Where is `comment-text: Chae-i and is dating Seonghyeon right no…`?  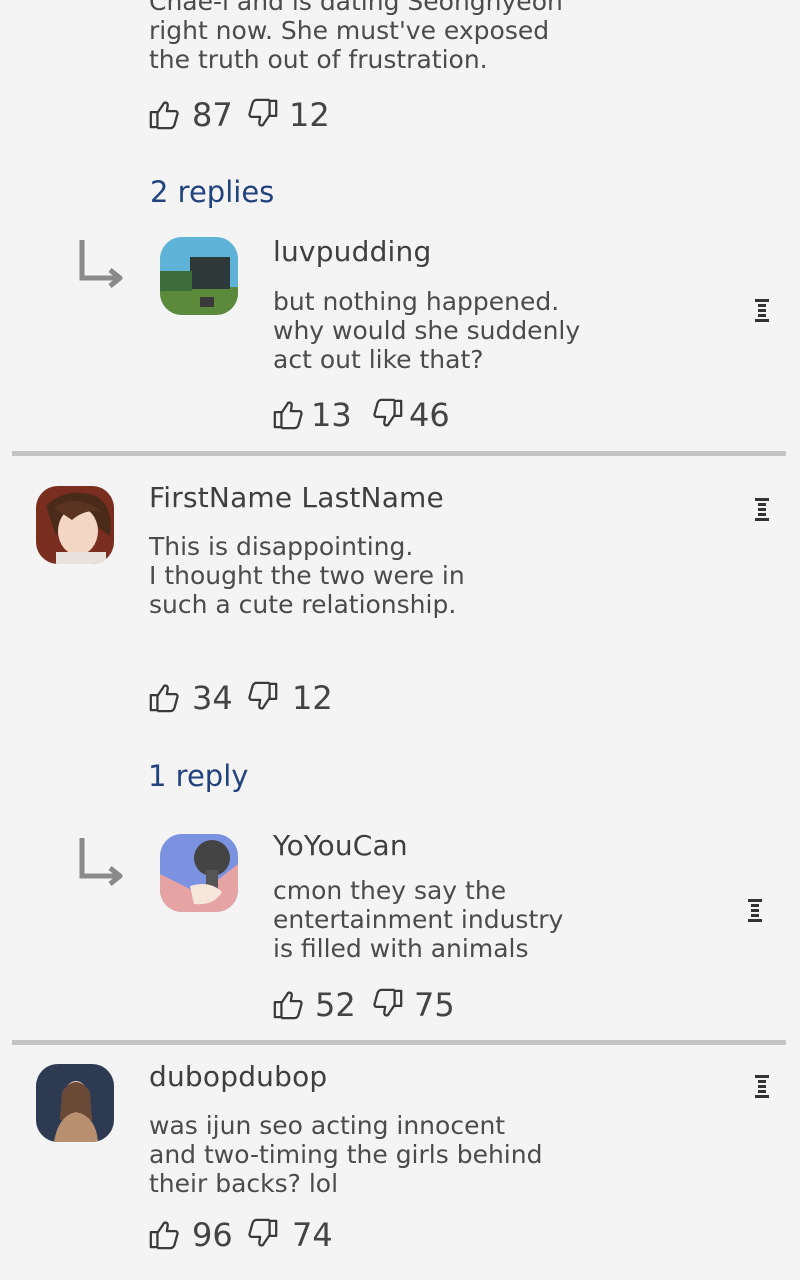 comment-text: Chae-i and is dating Seonghyeon right no… is located at coordinates (356, 37).